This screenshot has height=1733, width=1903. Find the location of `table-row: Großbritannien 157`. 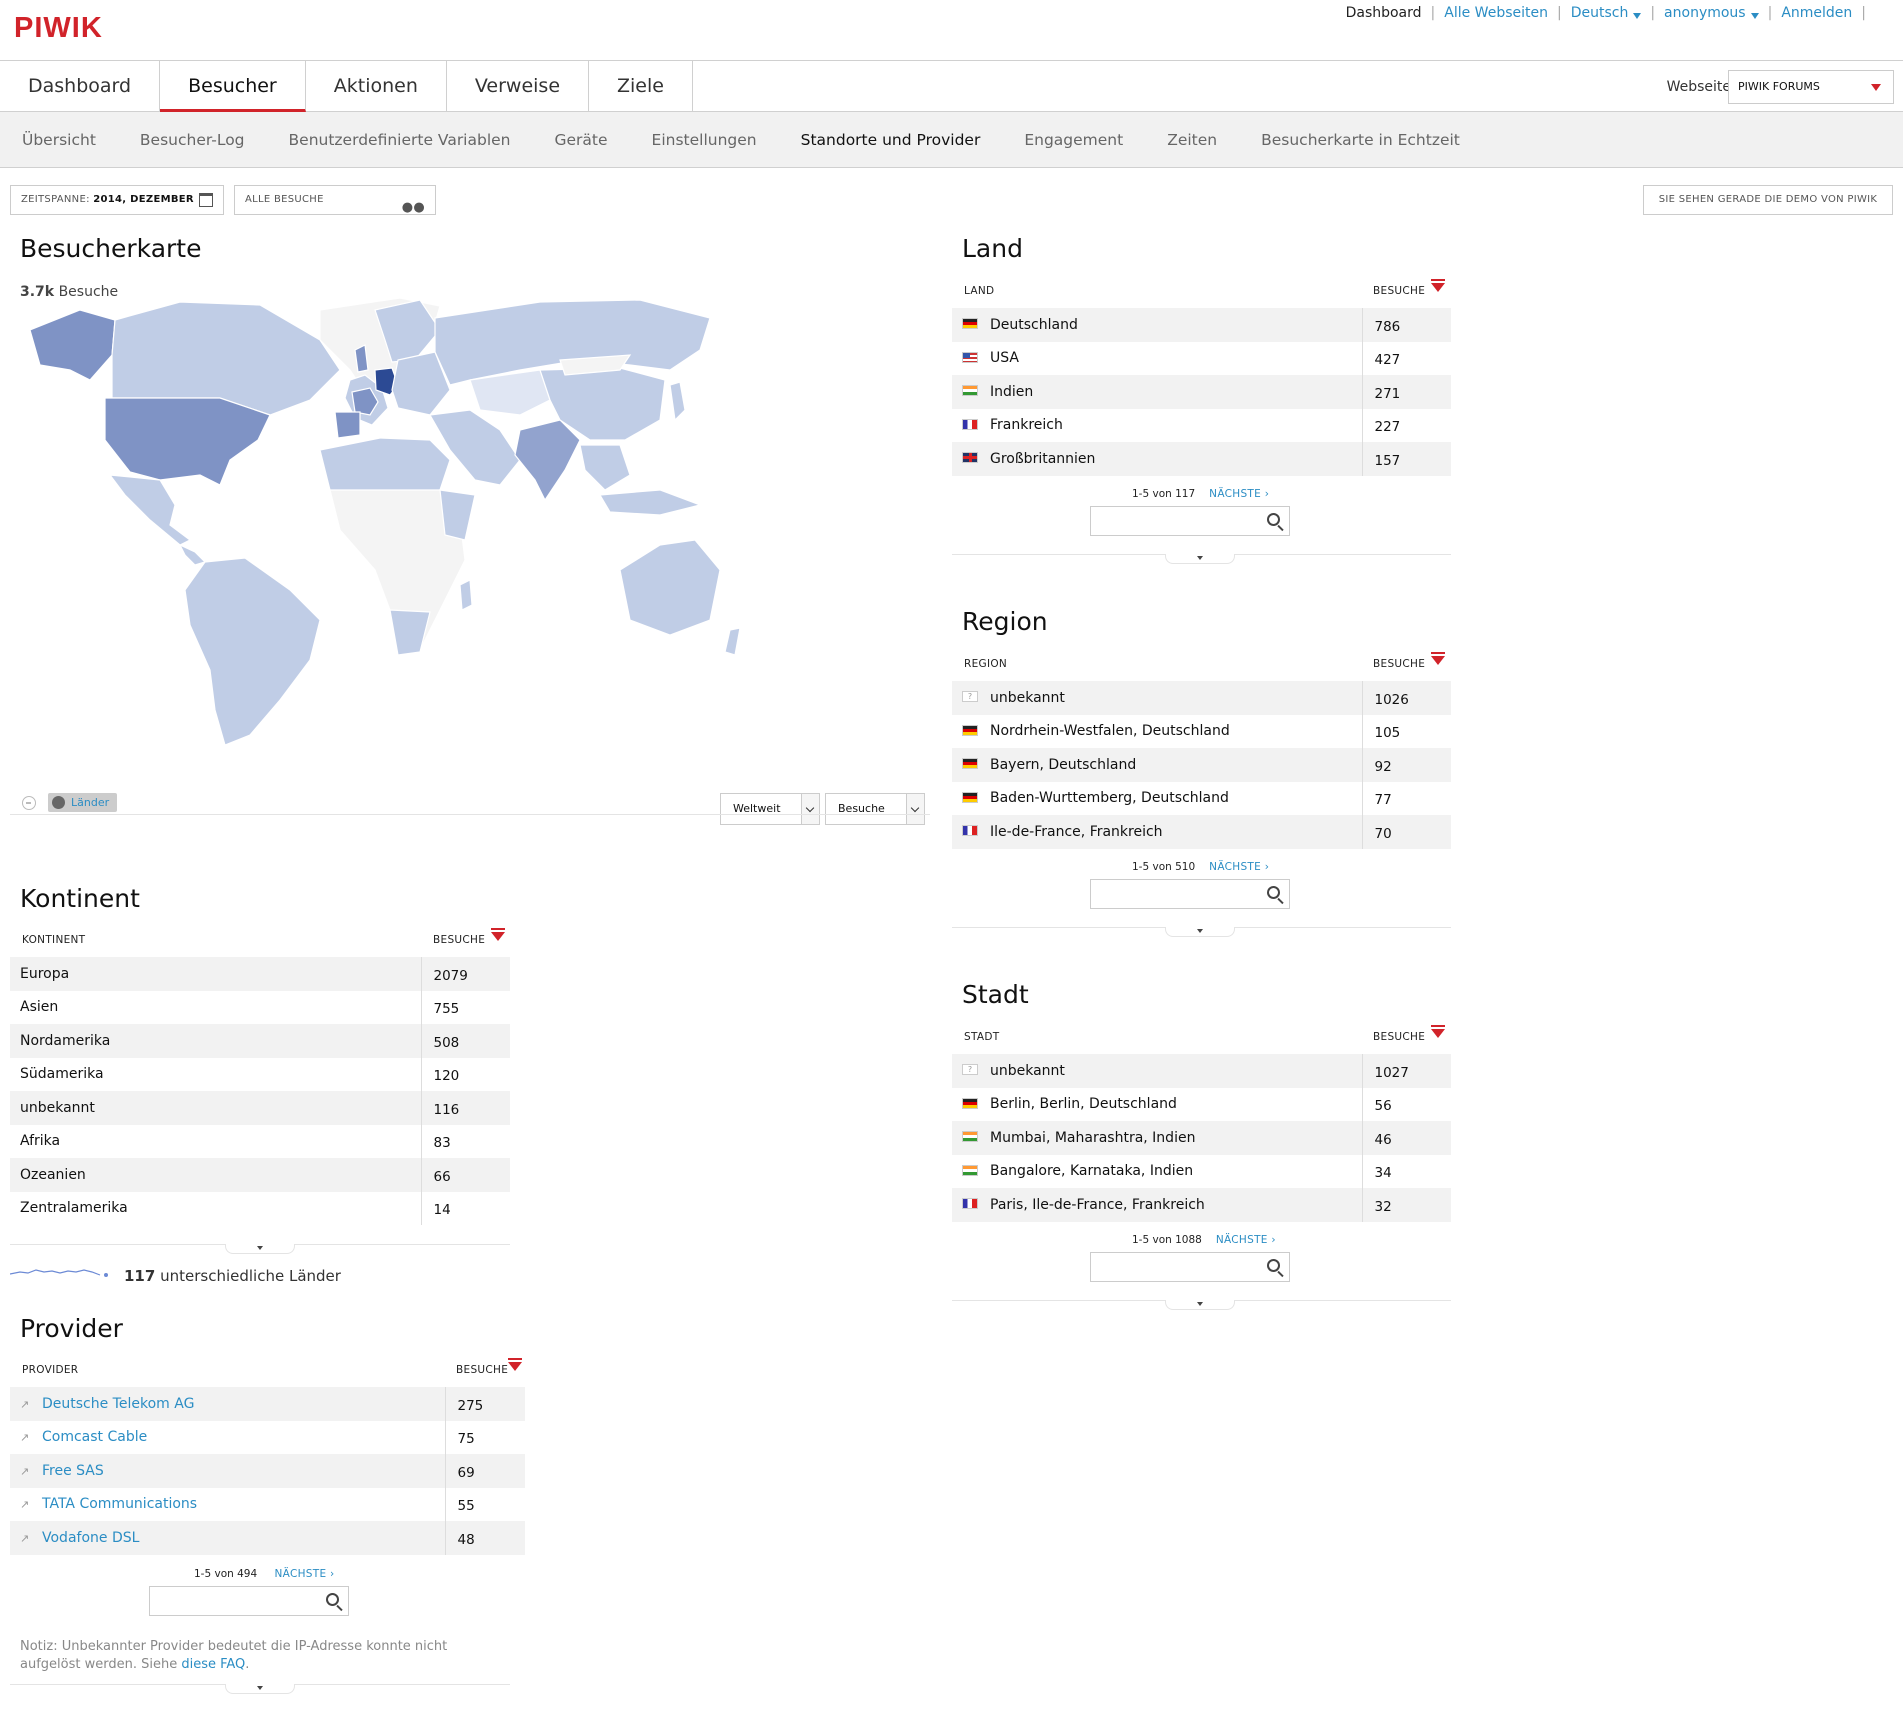

table-row: Großbritannien 157 is located at coordinates (1201, 459).